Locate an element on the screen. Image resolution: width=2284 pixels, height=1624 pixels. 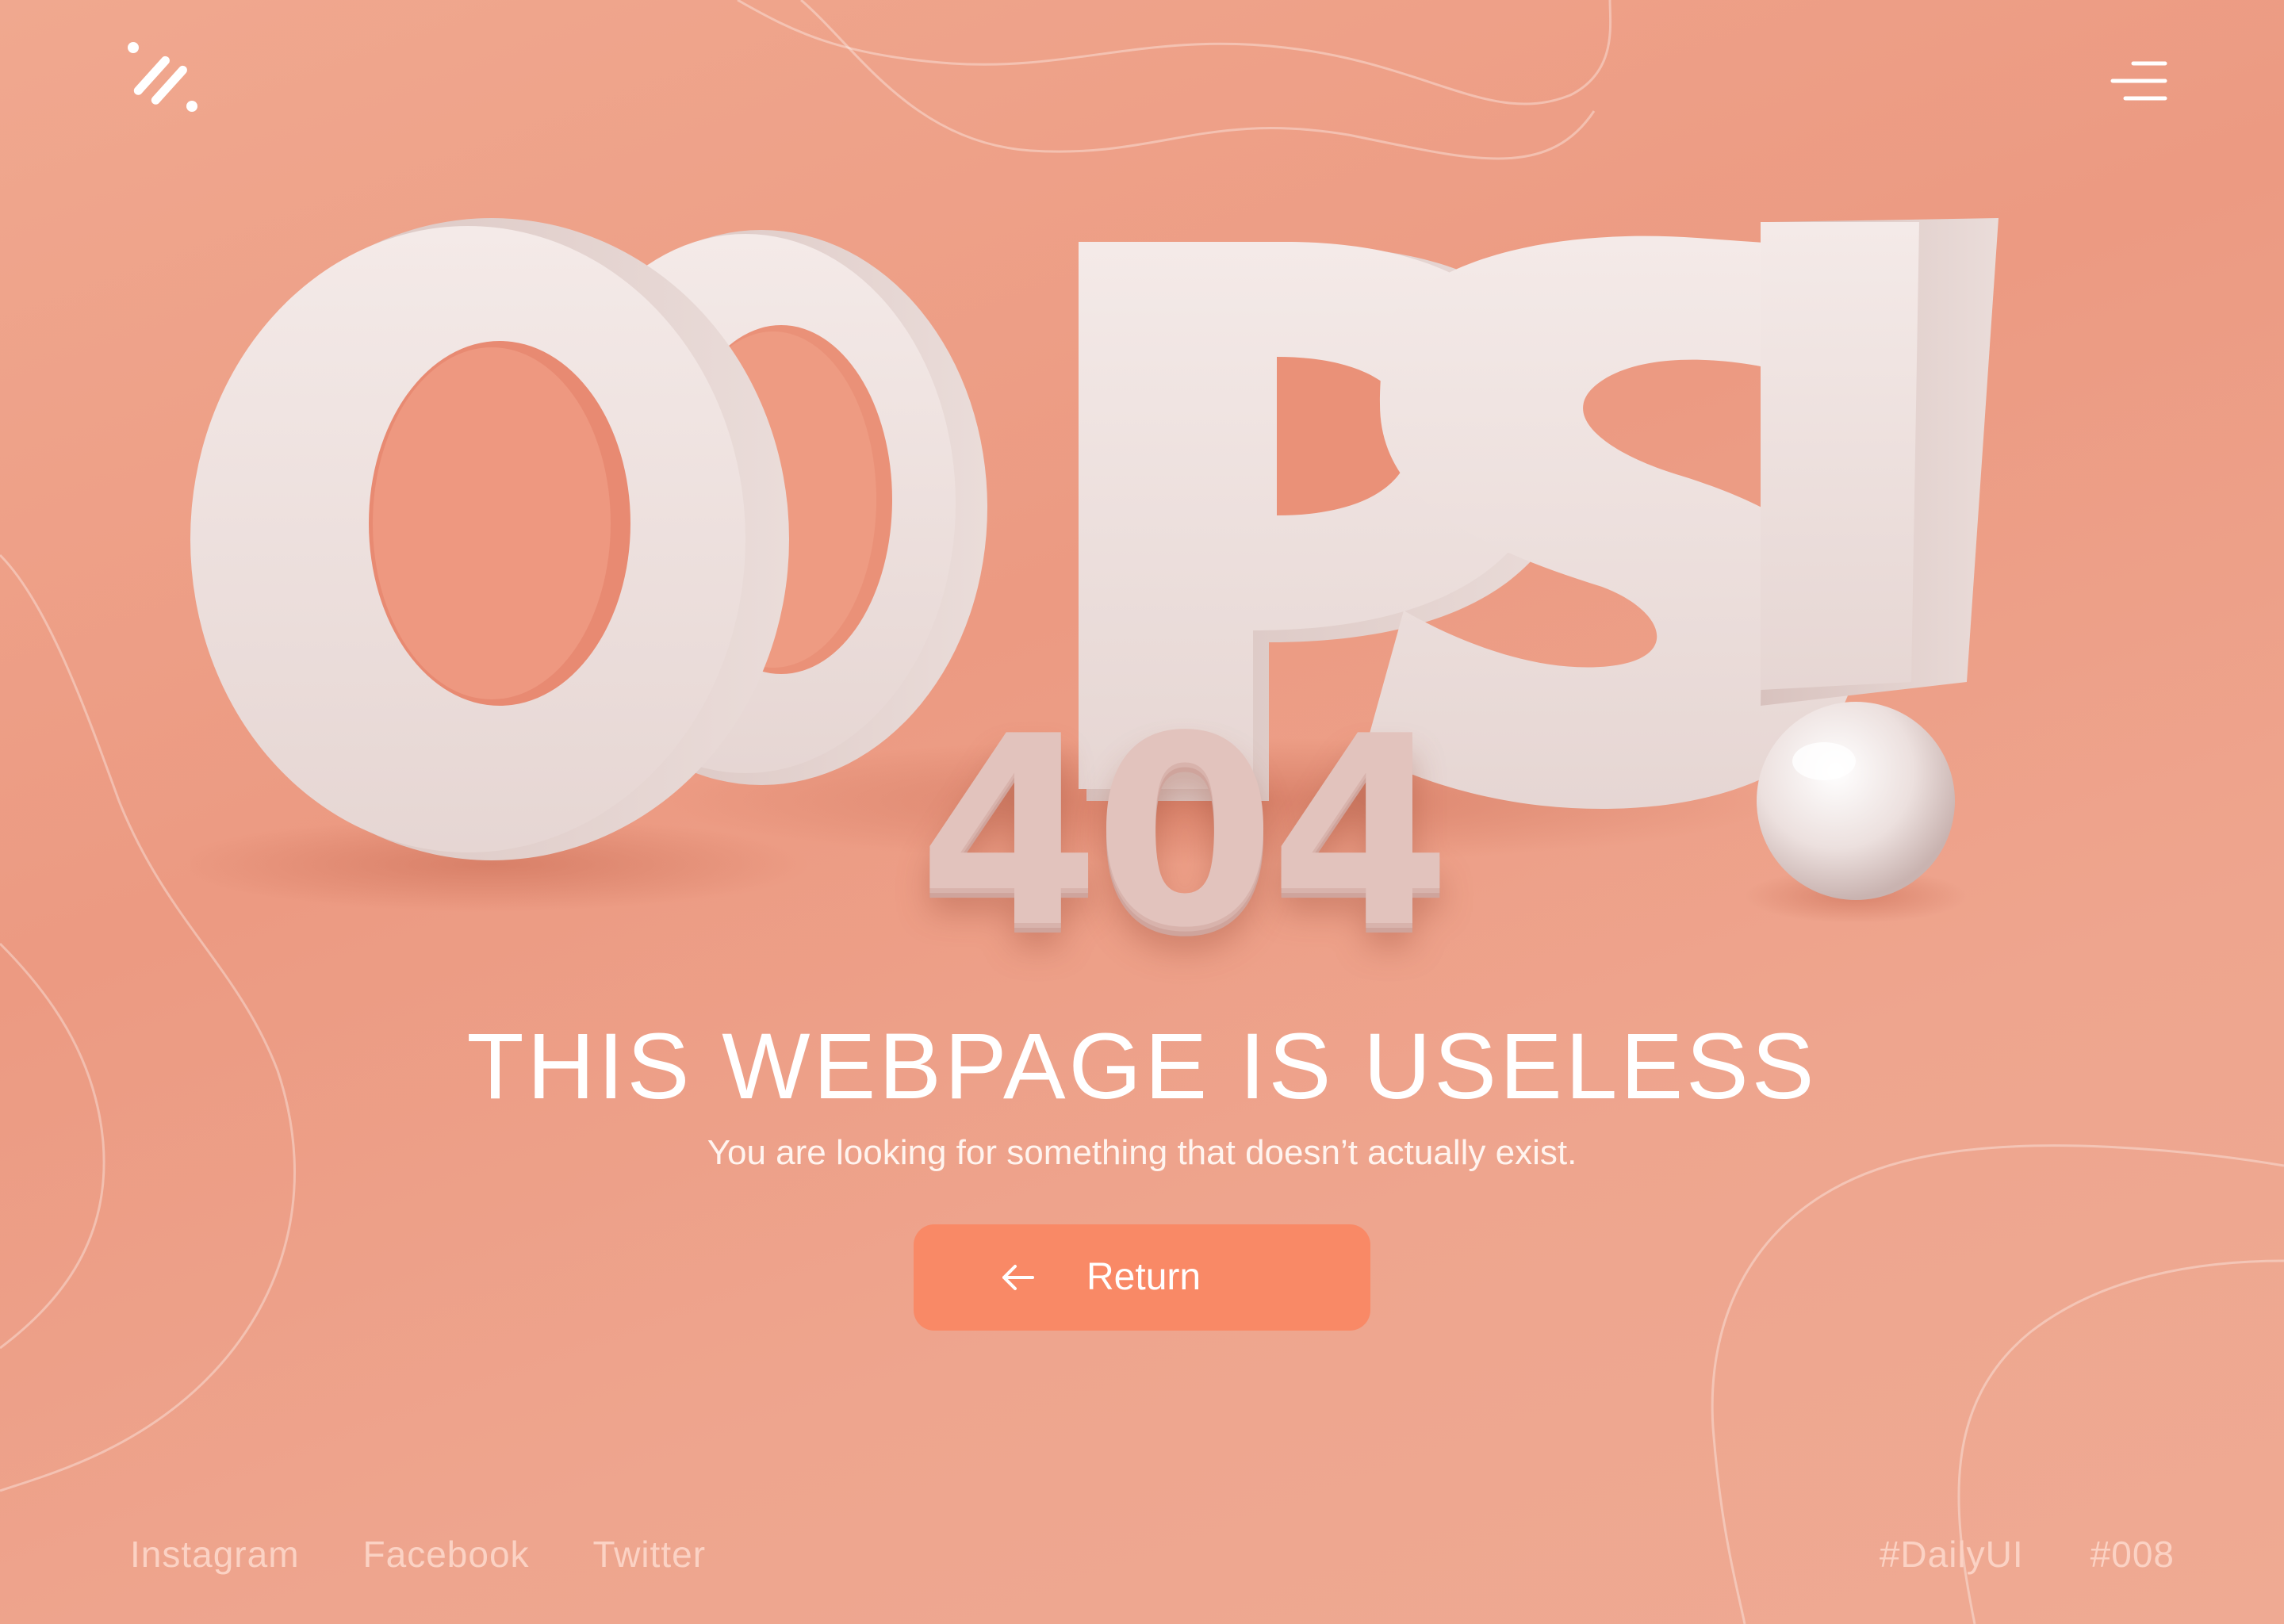
return-button: Return is located at coordinates (1142, 1277).